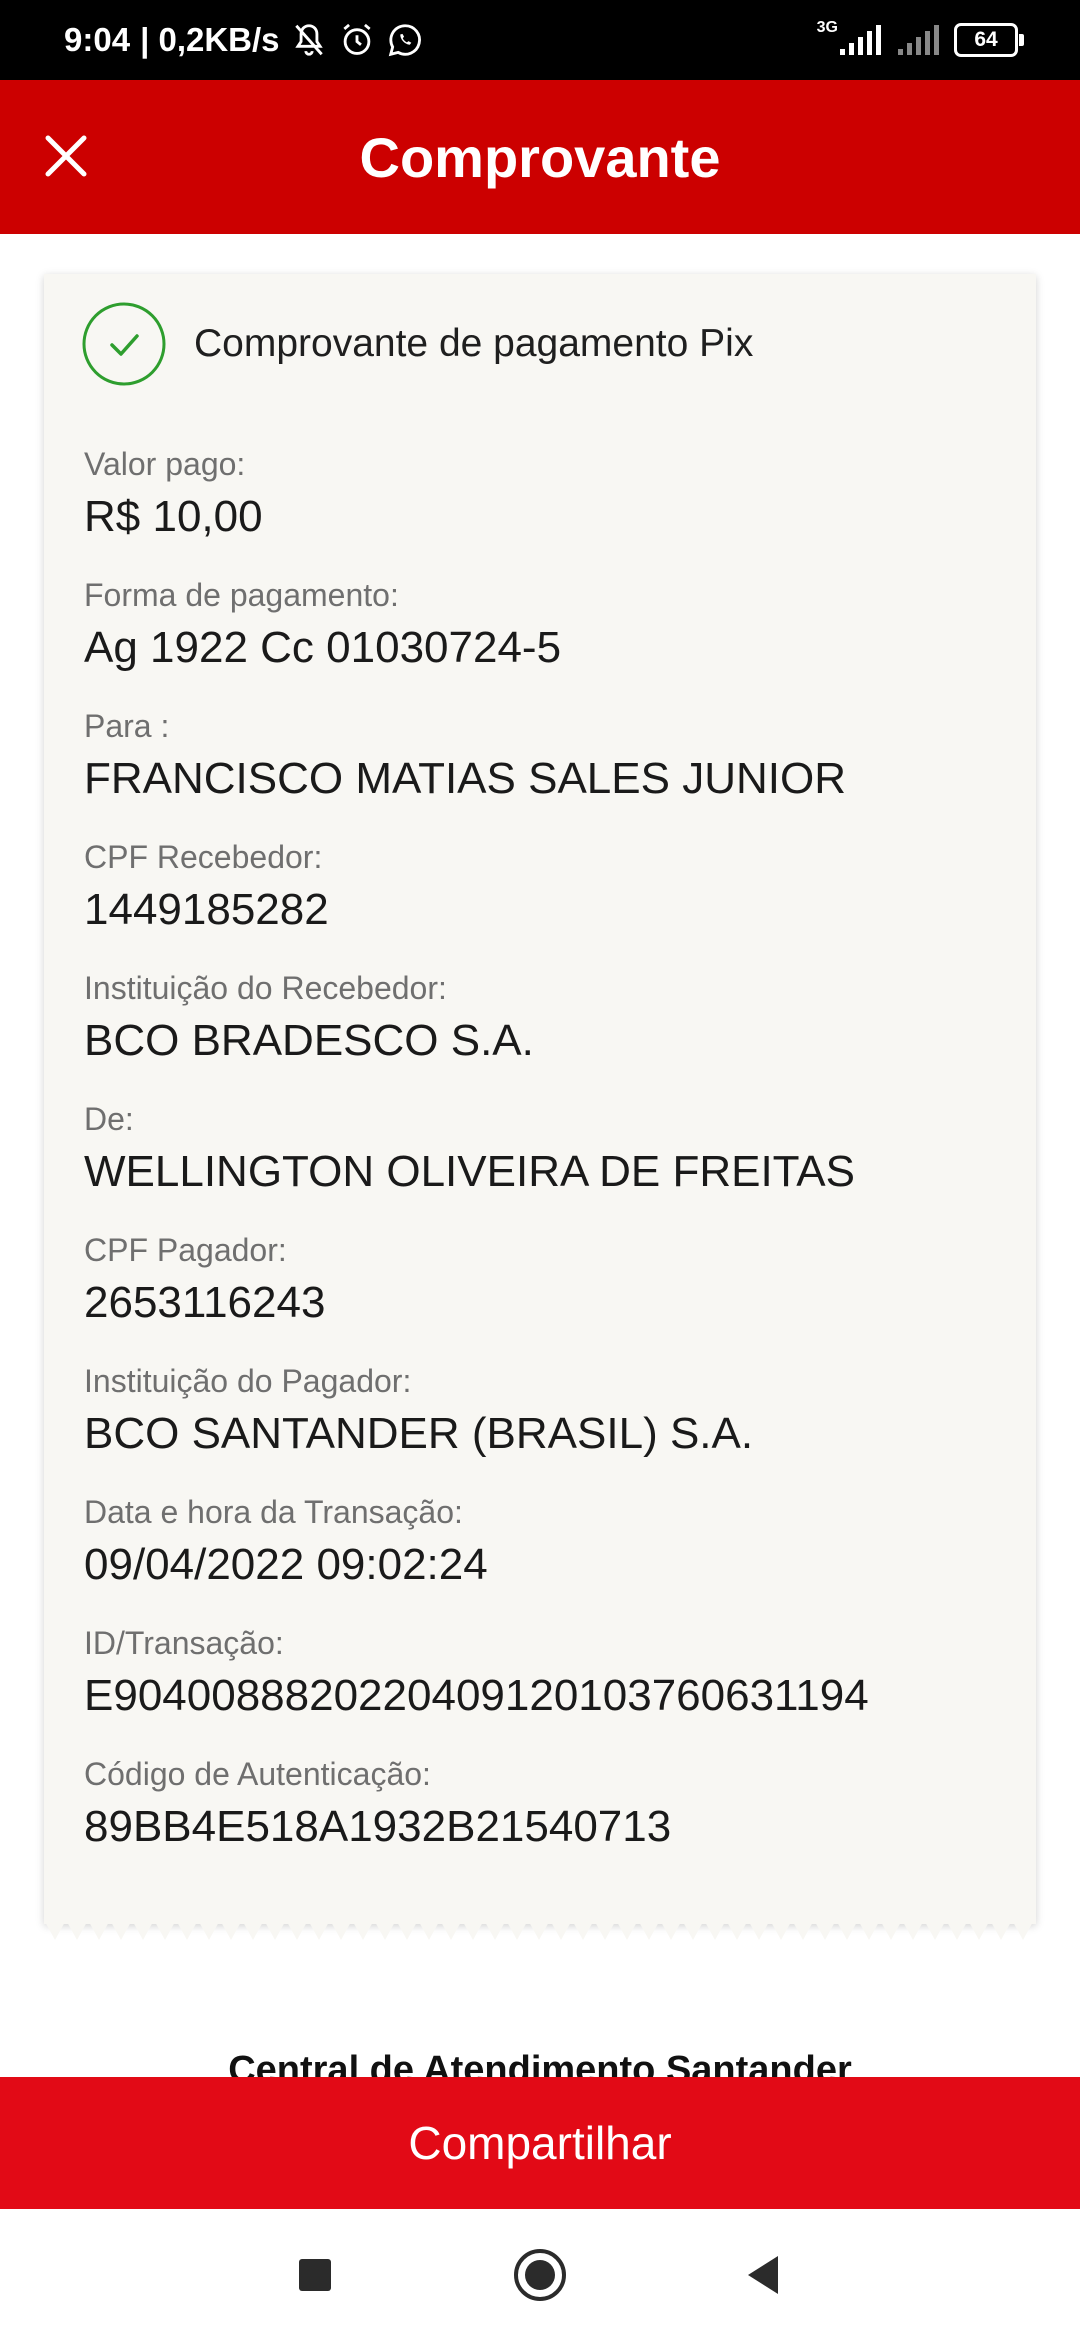 This screenshot has width=1080, height=2340. Describe the element at coordinates (860, 40) in the screenshot. I see `signal-strength-icon` at that location.